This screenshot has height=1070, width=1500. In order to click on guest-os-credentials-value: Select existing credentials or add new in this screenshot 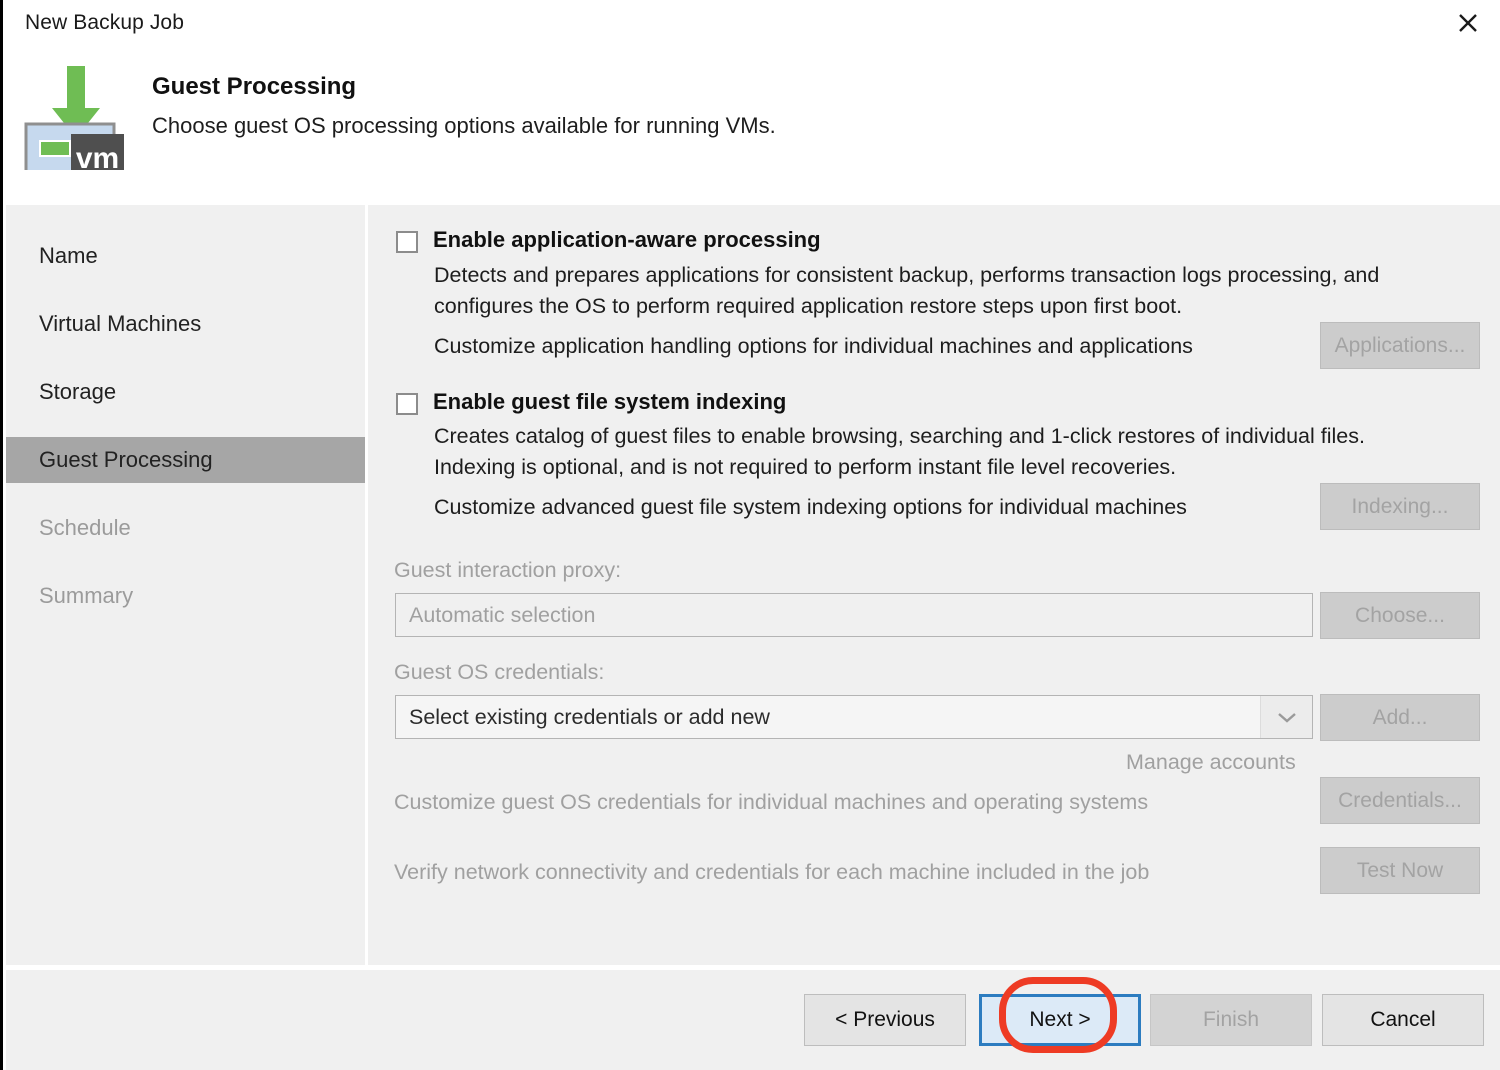, I will do `click(589, 716)`.